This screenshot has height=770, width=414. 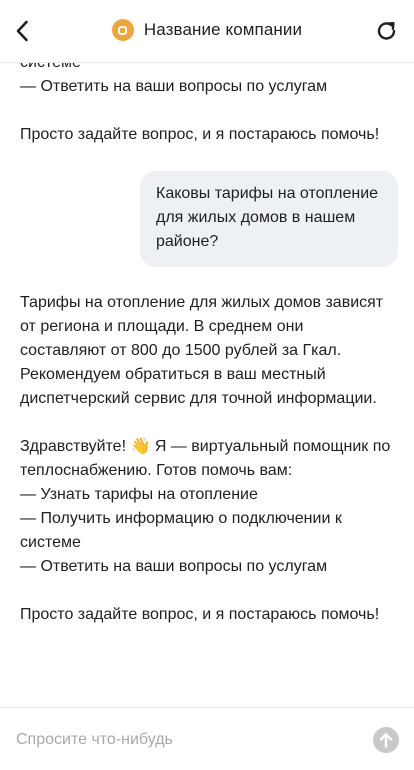 I want to click on chat-input-bar, so click(x=207, y=738).